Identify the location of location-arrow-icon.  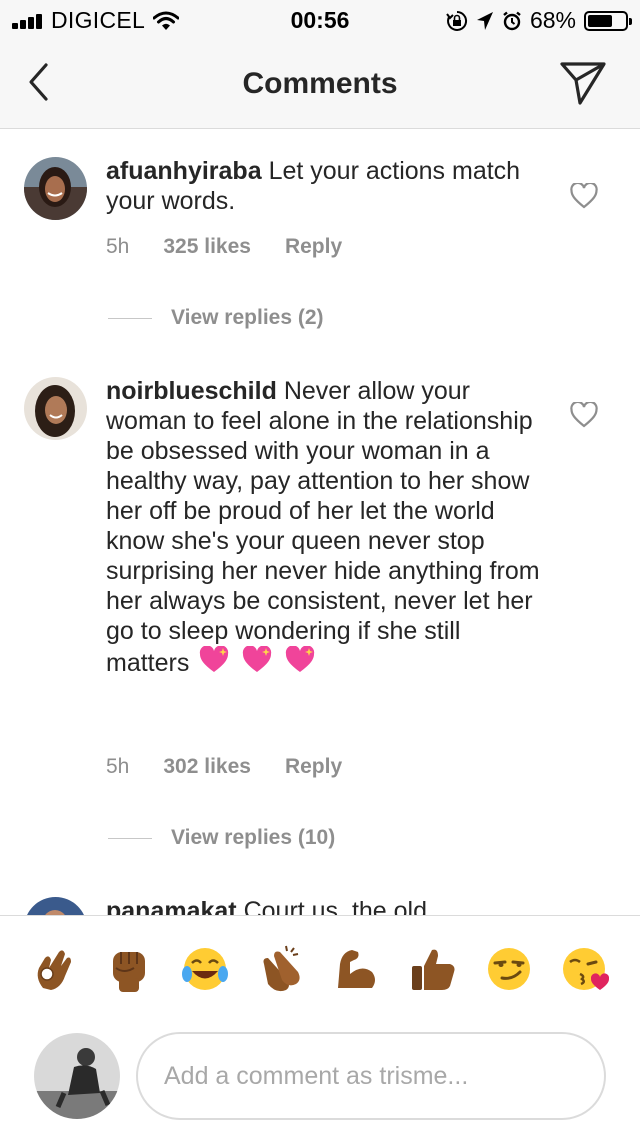
(484, 20).